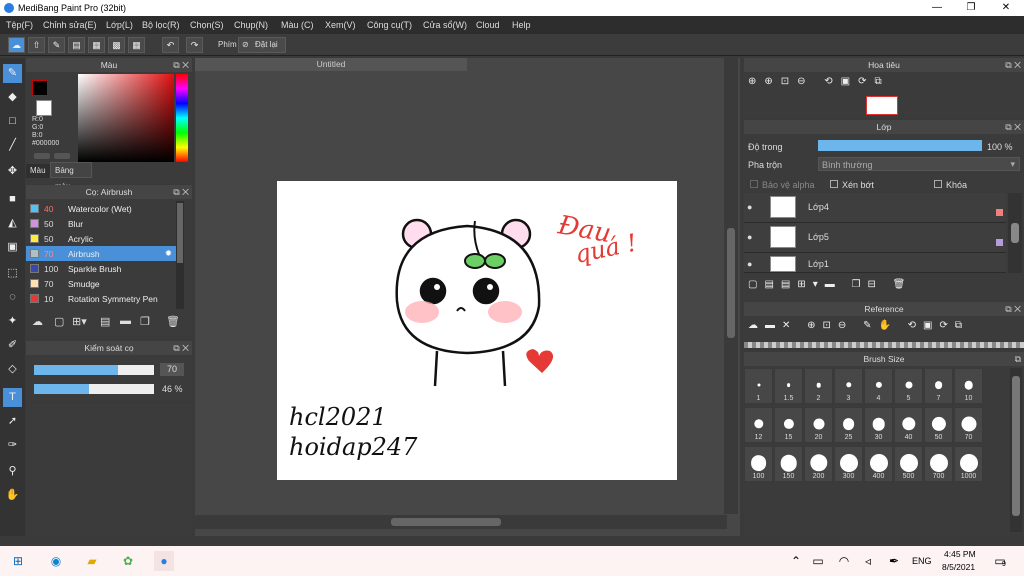  What do you see at coordinates (819, 81) in the screenshot?
I see `navigator-zoom-icons: ⊕⊕⊡⊖ ⟲▣⟳⧉` at bounding box center [819, 81].